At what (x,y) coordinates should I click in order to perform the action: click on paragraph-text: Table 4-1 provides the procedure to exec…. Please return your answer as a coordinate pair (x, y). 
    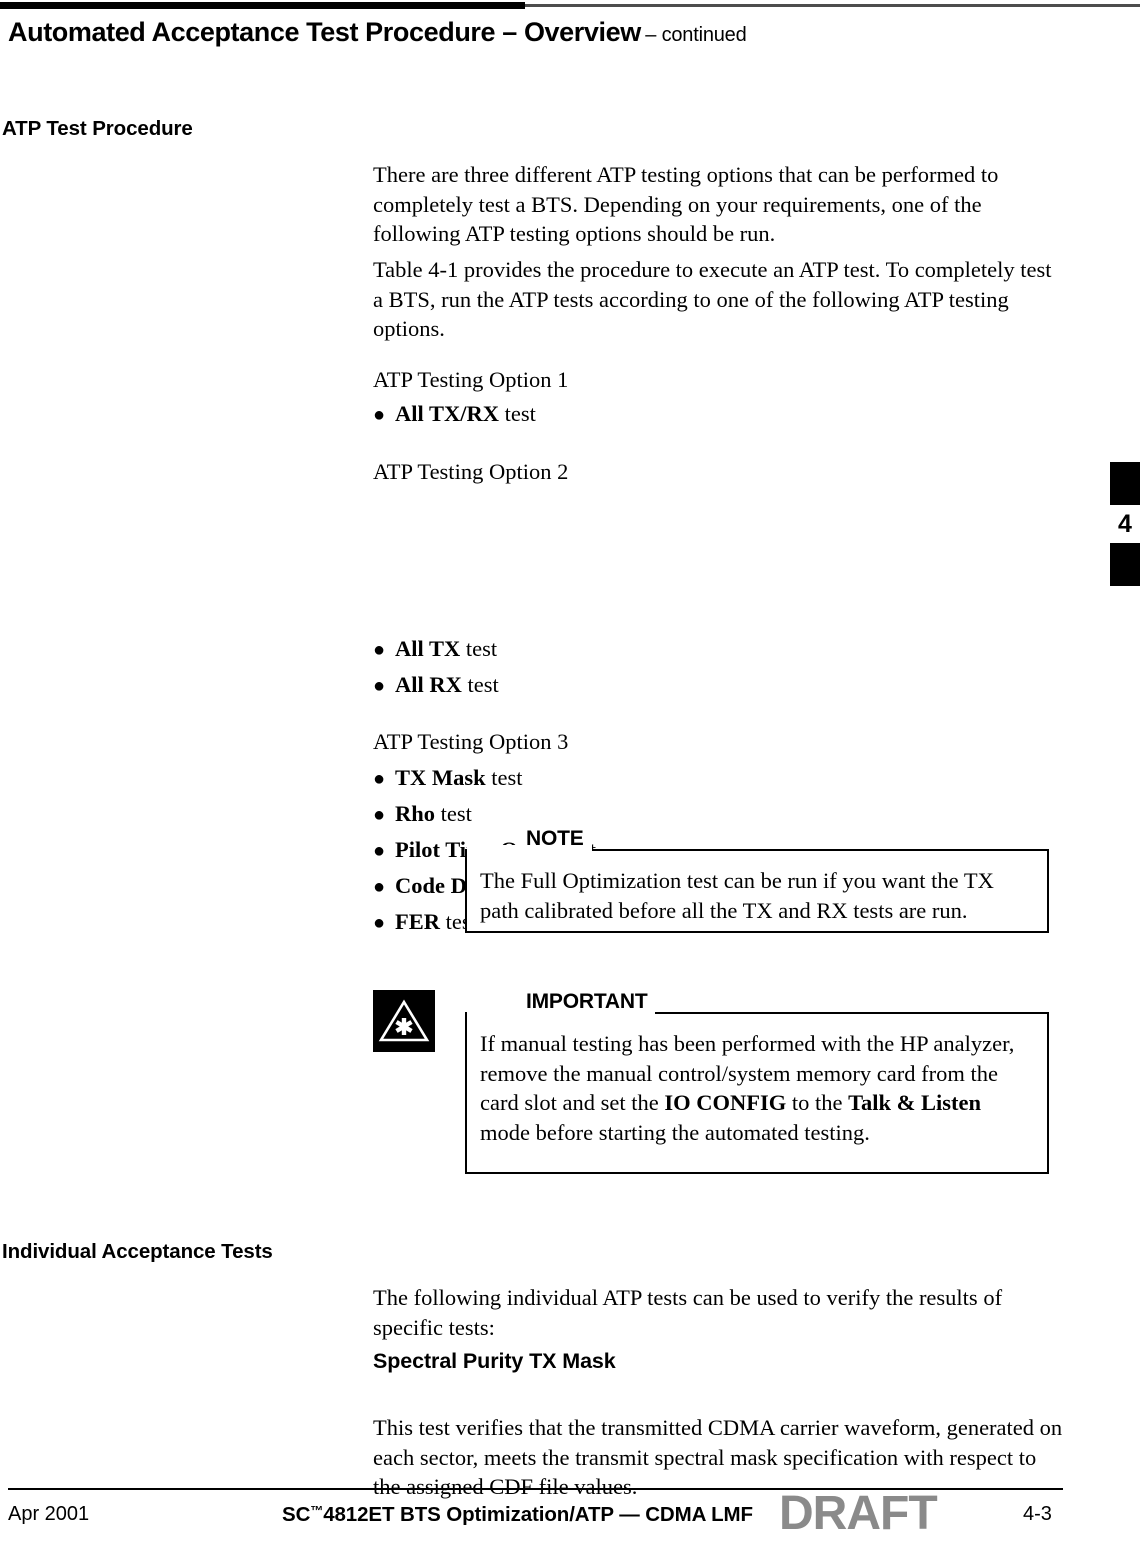
    Looking at the image, I should click on (712, 299).